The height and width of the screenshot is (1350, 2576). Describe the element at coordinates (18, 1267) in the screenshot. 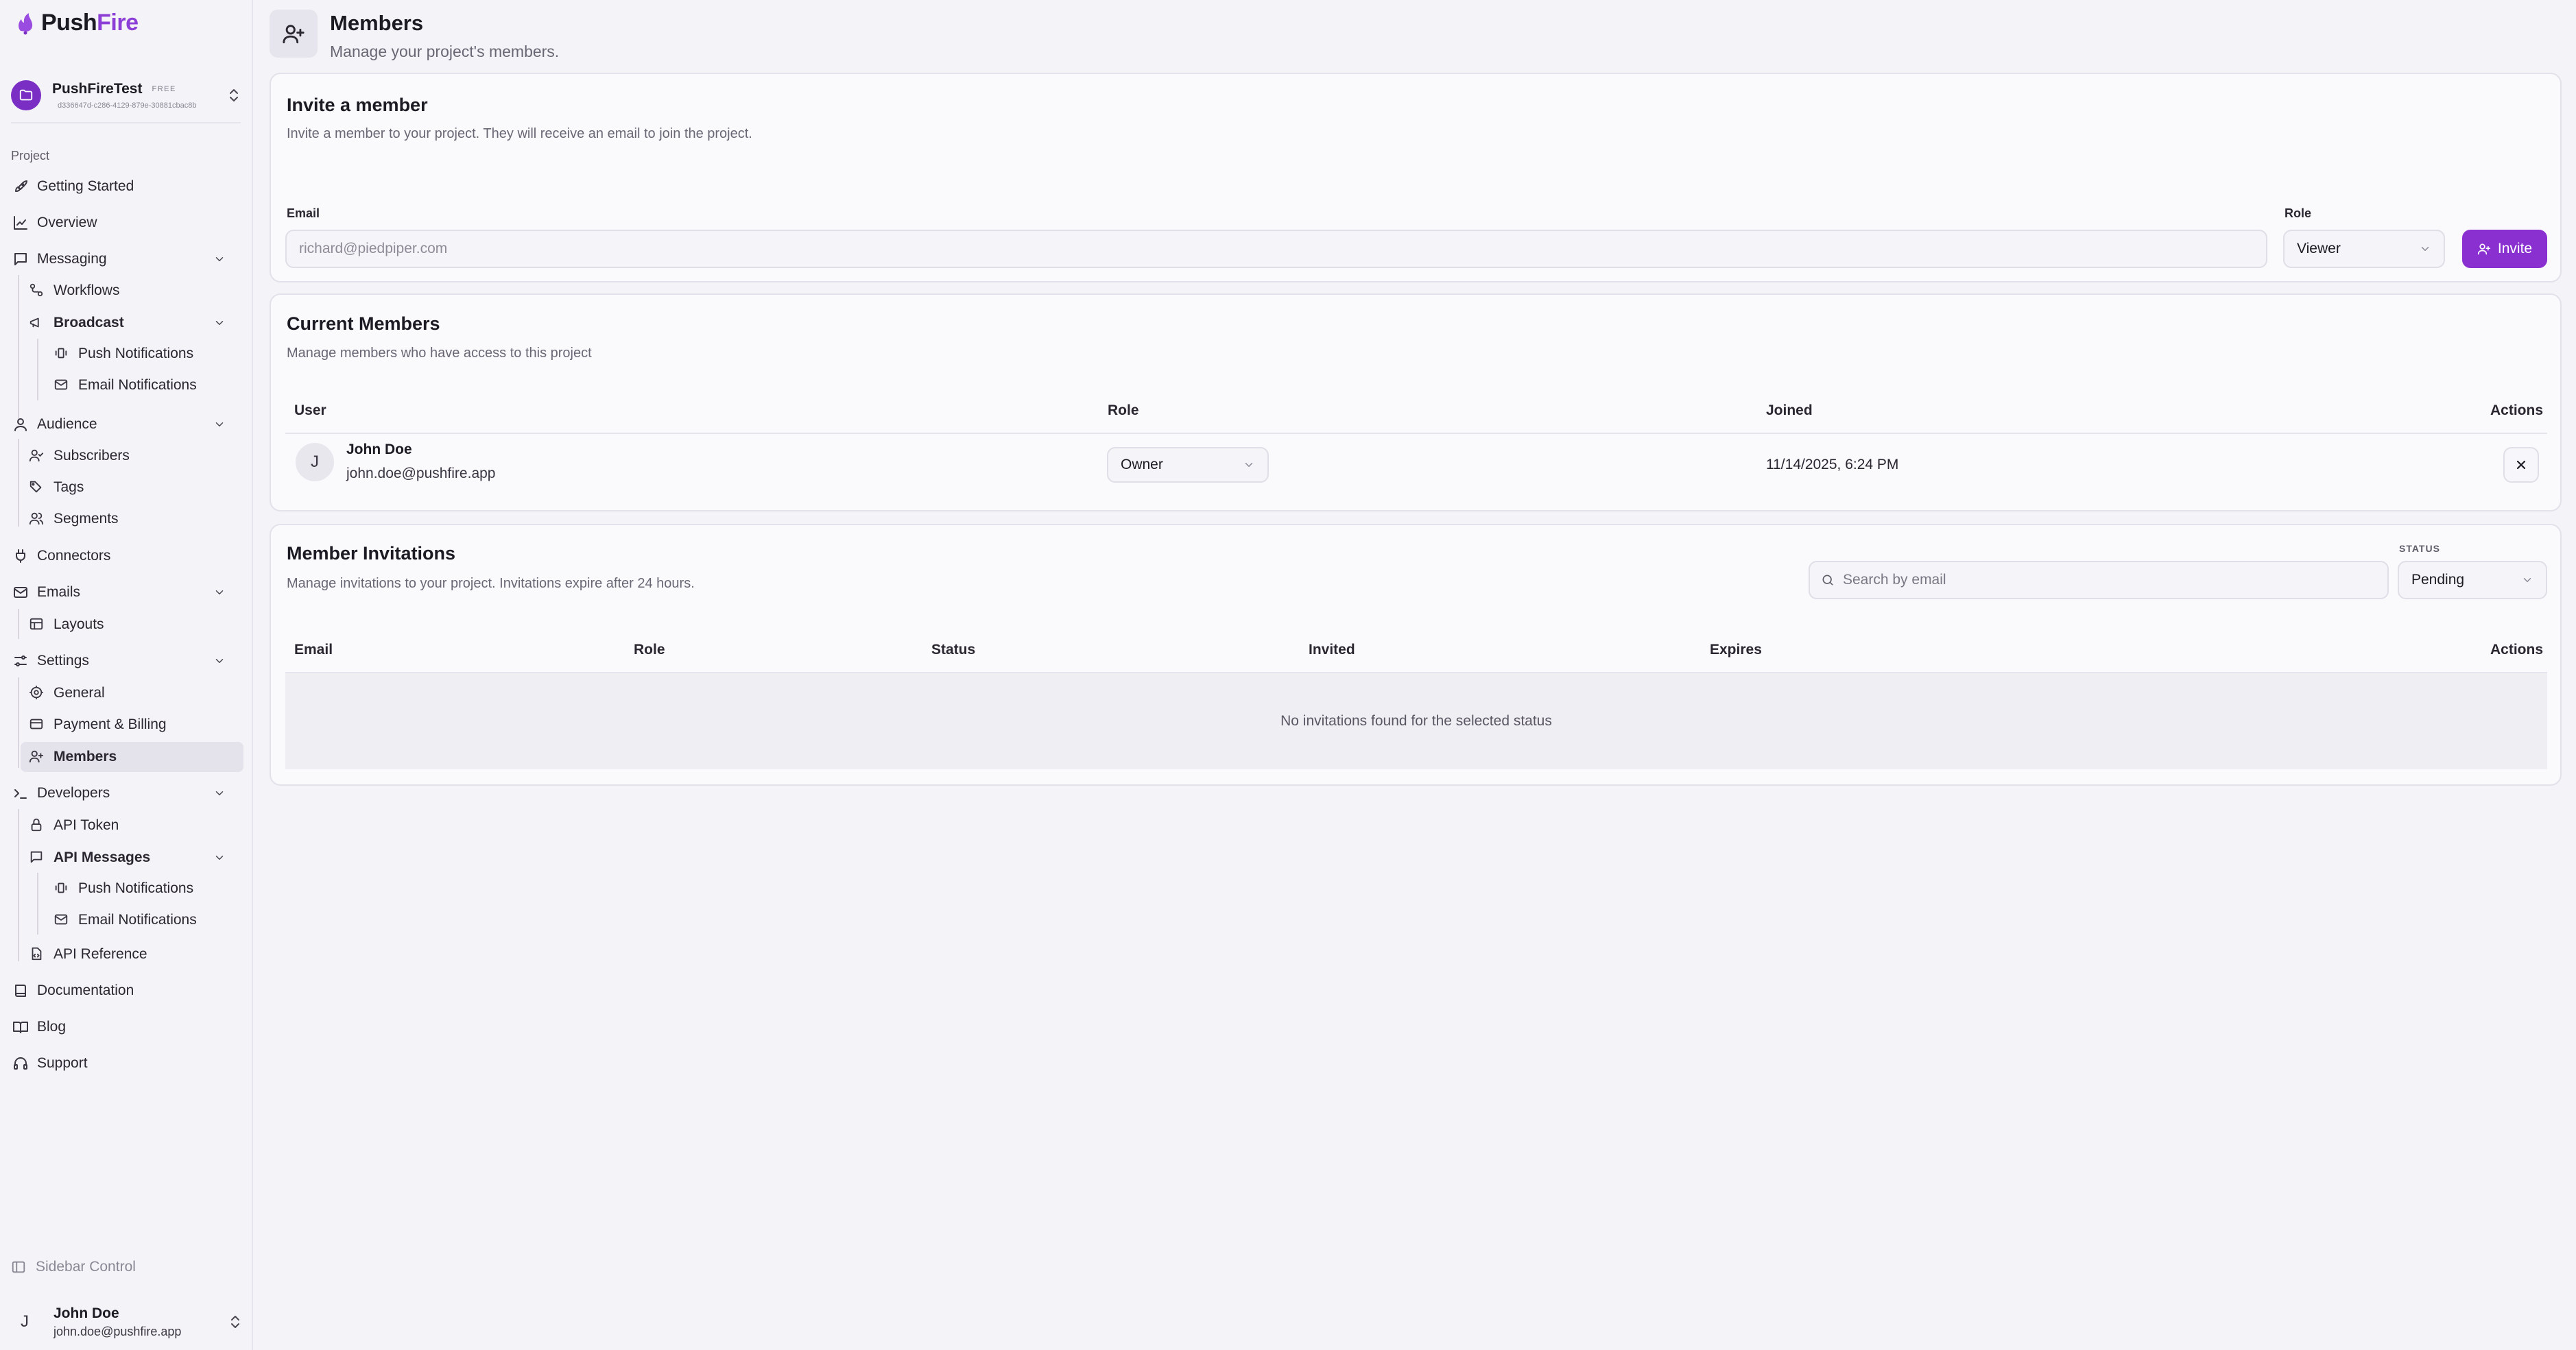

I see `panel-left-icon` at that location.